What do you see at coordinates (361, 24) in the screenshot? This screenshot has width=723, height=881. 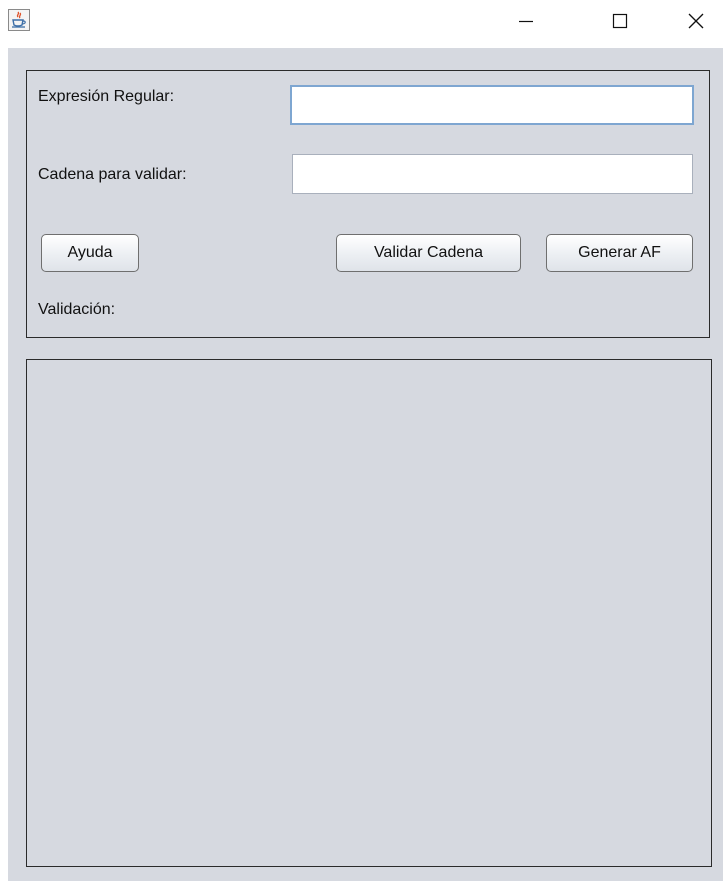 I see `title-bar` at bounding box center [361, 24].